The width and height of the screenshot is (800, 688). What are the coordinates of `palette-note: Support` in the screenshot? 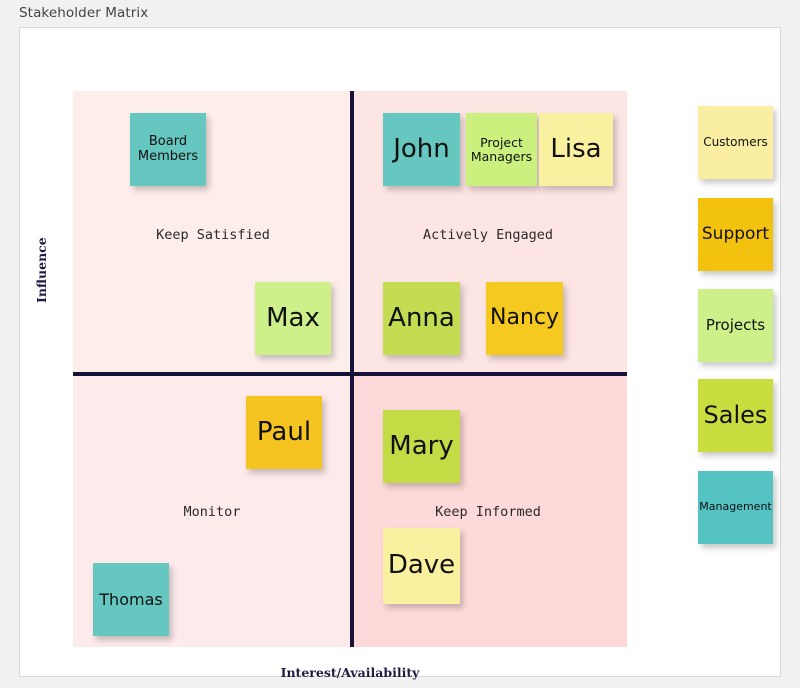 It's located at (735, 234).